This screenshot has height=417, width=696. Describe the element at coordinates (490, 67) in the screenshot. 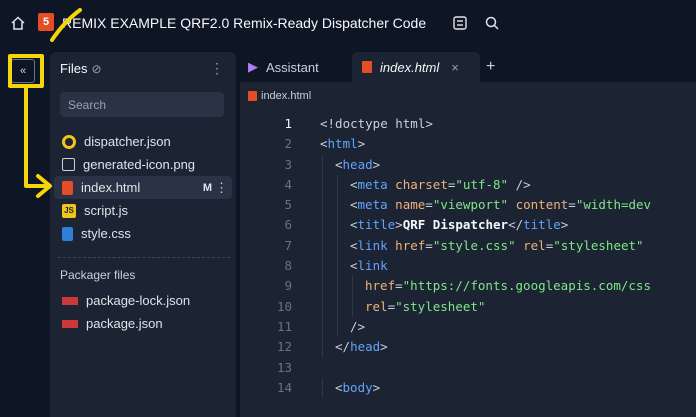

I see `add-tab-button: +` at that location.